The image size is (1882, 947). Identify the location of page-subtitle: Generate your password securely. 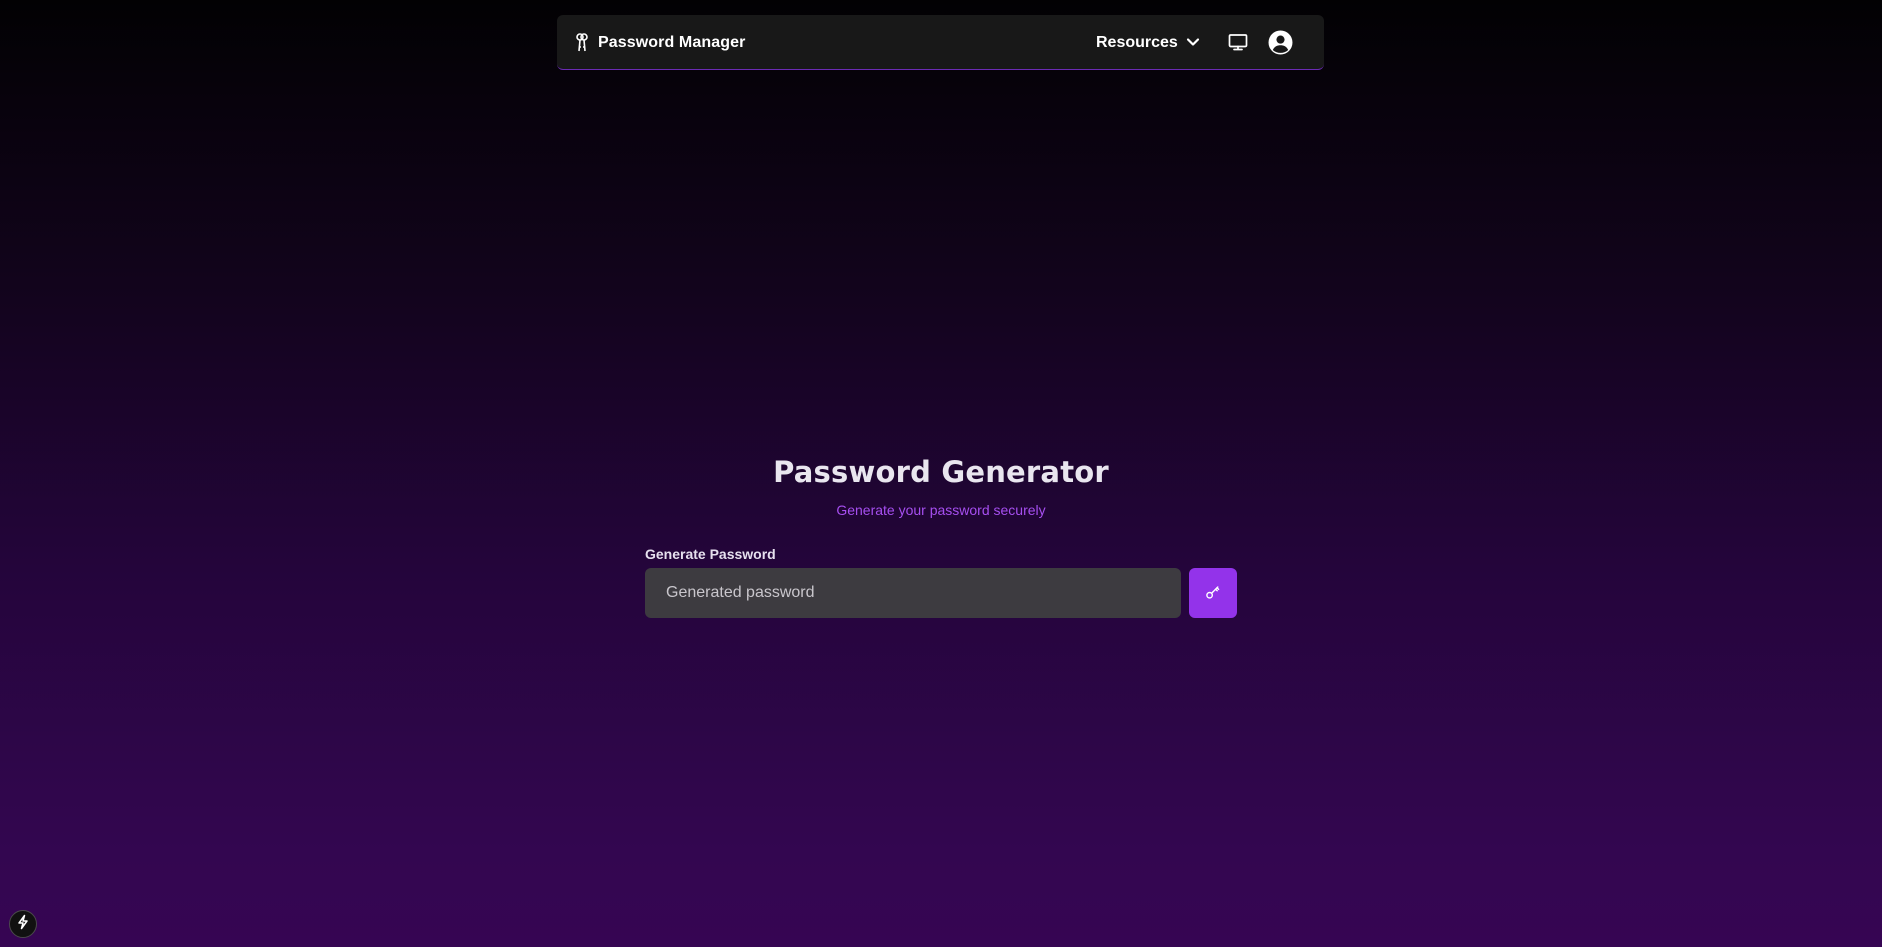
(941, 510).